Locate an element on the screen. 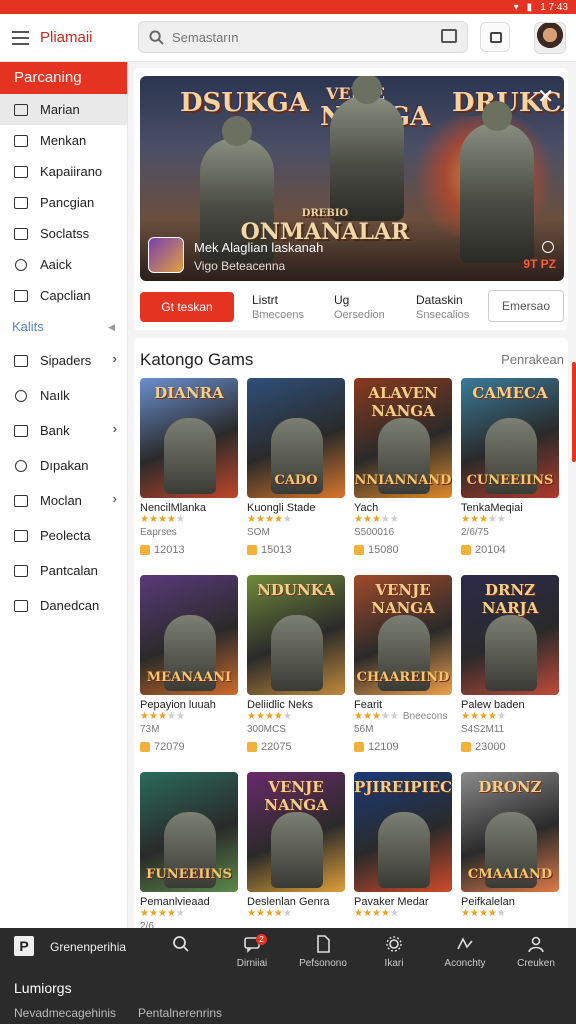  tab-active: Gt teskan is located at coordinates (187, 307).